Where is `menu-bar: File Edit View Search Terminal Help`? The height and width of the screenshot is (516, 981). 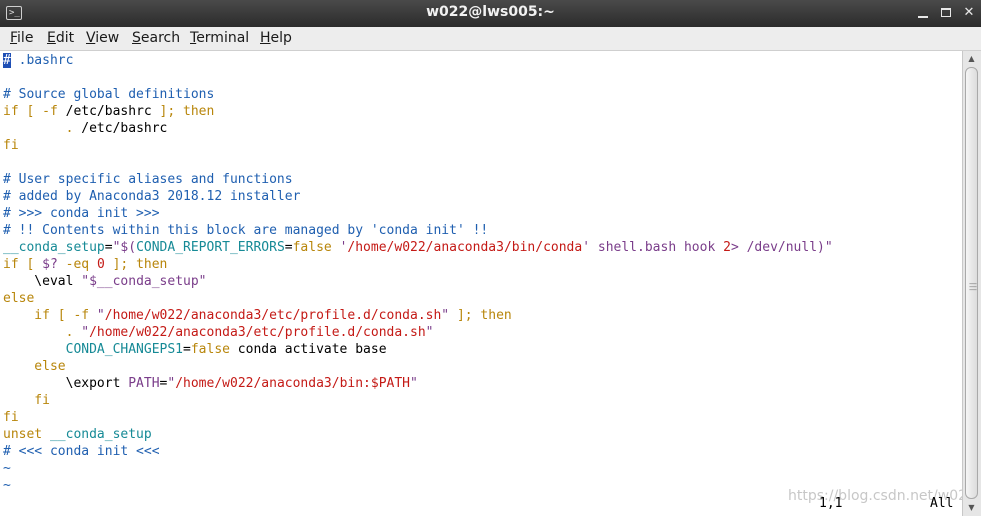
menu-bar: File Edit View Search Terminal Help is located at coordinates (490, 39).